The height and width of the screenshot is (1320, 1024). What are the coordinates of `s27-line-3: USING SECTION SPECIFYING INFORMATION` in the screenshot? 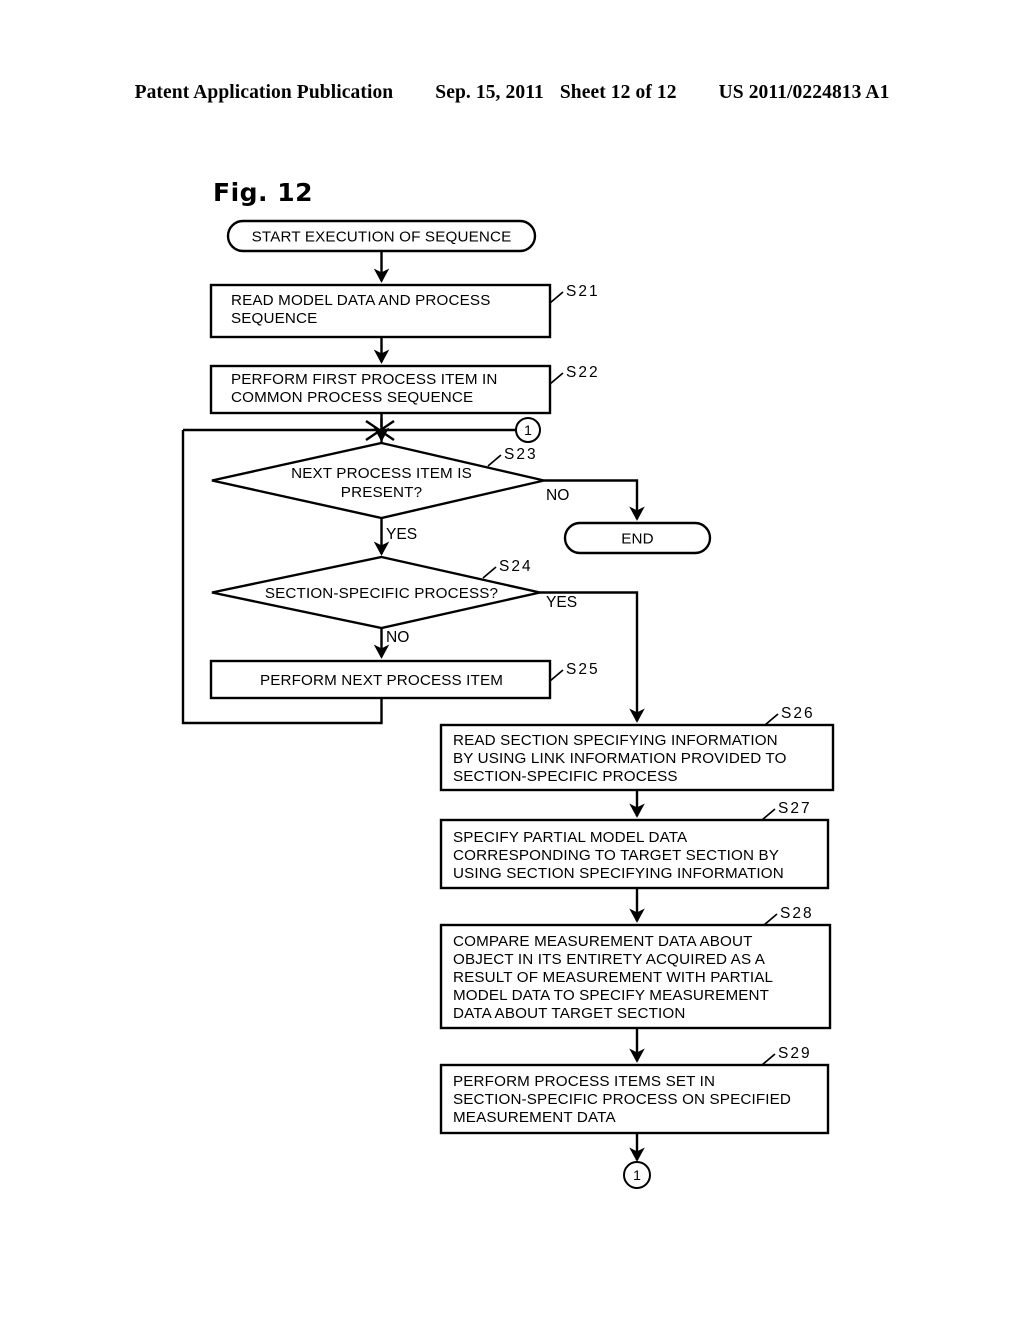 It's located at (618, 873).